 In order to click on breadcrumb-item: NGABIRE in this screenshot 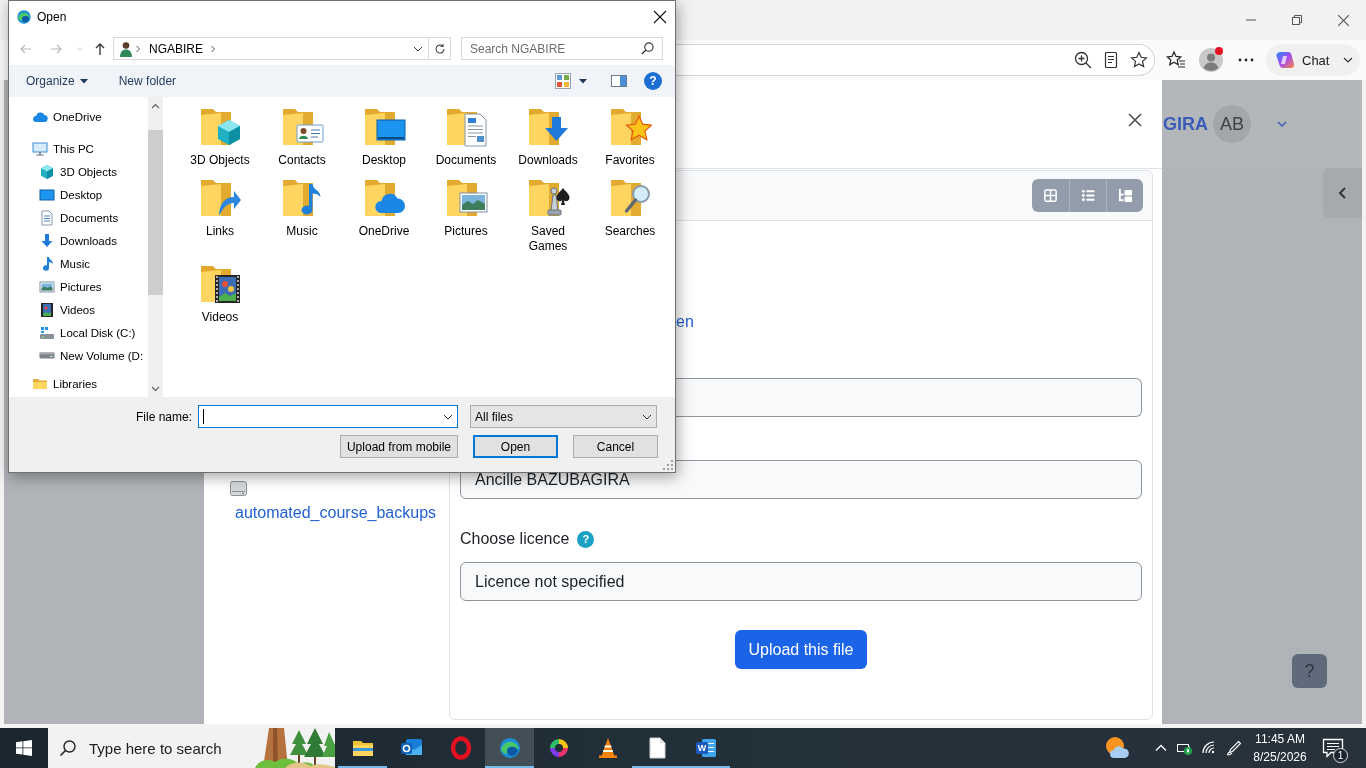, I will do `click(176, 48)`.